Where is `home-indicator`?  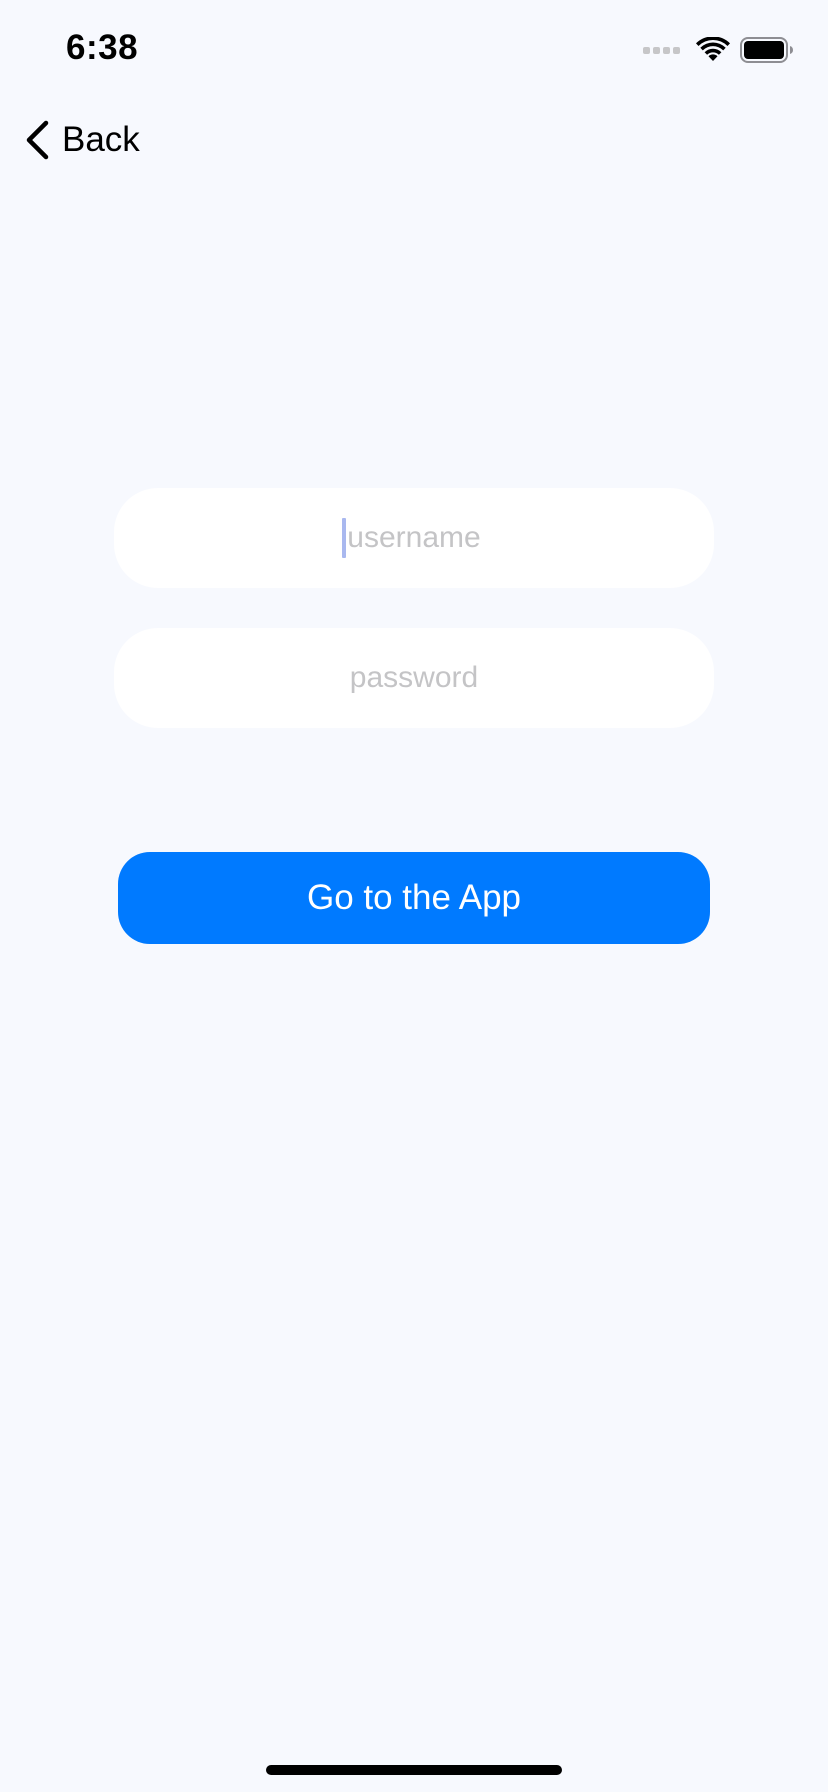 home-indicator is located at coordinates (414, 1770).